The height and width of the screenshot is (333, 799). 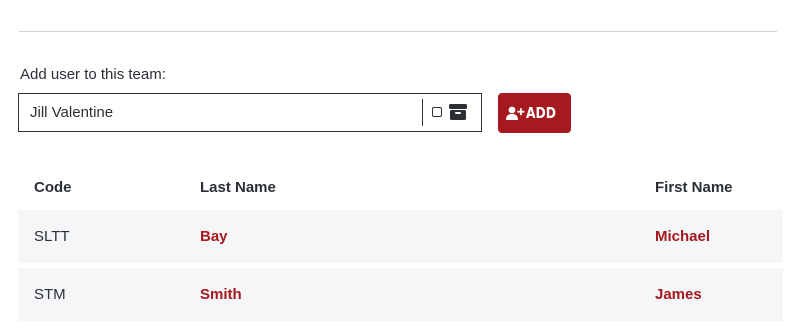 What do you see at coordinates (694, 187) in the screenshot?
I see `column-header-first-name: First Name` at bounding box center [694, 187].